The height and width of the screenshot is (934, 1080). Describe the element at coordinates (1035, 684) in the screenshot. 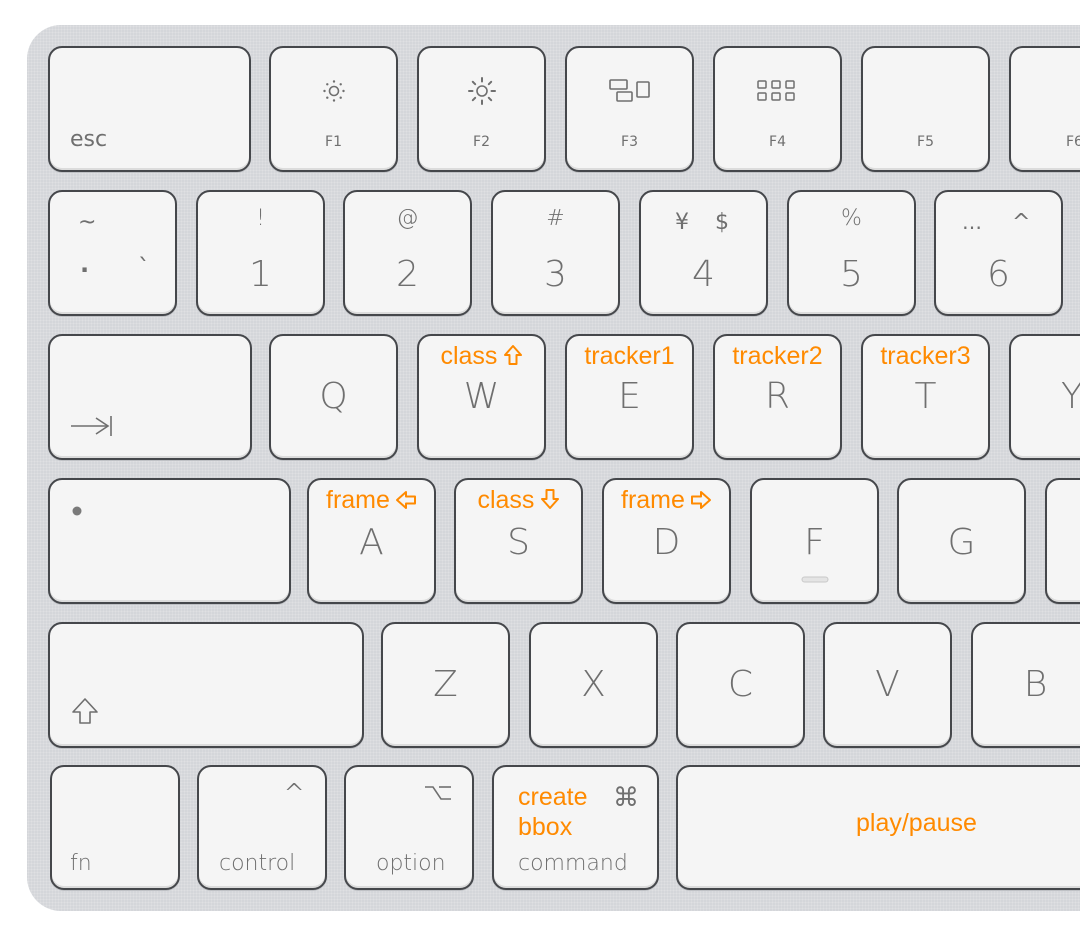

I see `key-main: B` at that location.